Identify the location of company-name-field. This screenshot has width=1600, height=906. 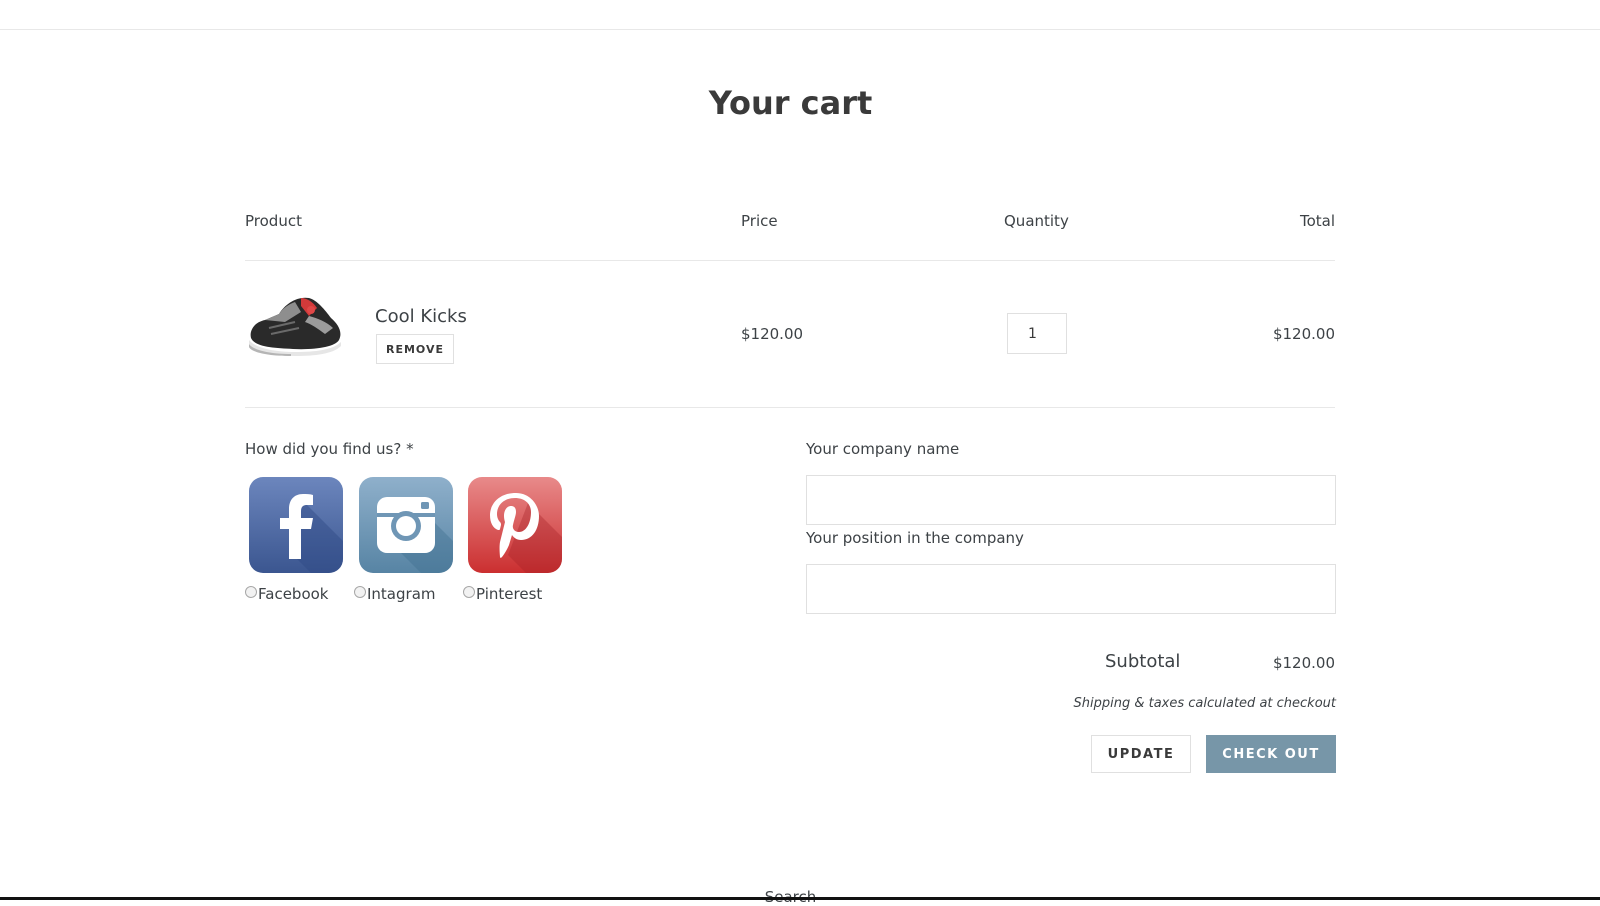
(1071, 500).